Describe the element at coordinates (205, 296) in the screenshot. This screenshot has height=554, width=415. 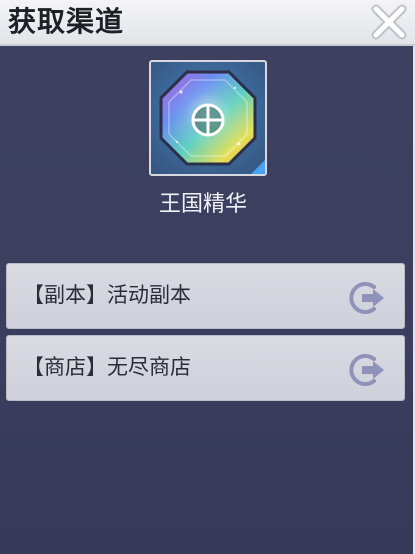
I see `source-row-activity-dungeon: 【副本】活动副本` at that location.